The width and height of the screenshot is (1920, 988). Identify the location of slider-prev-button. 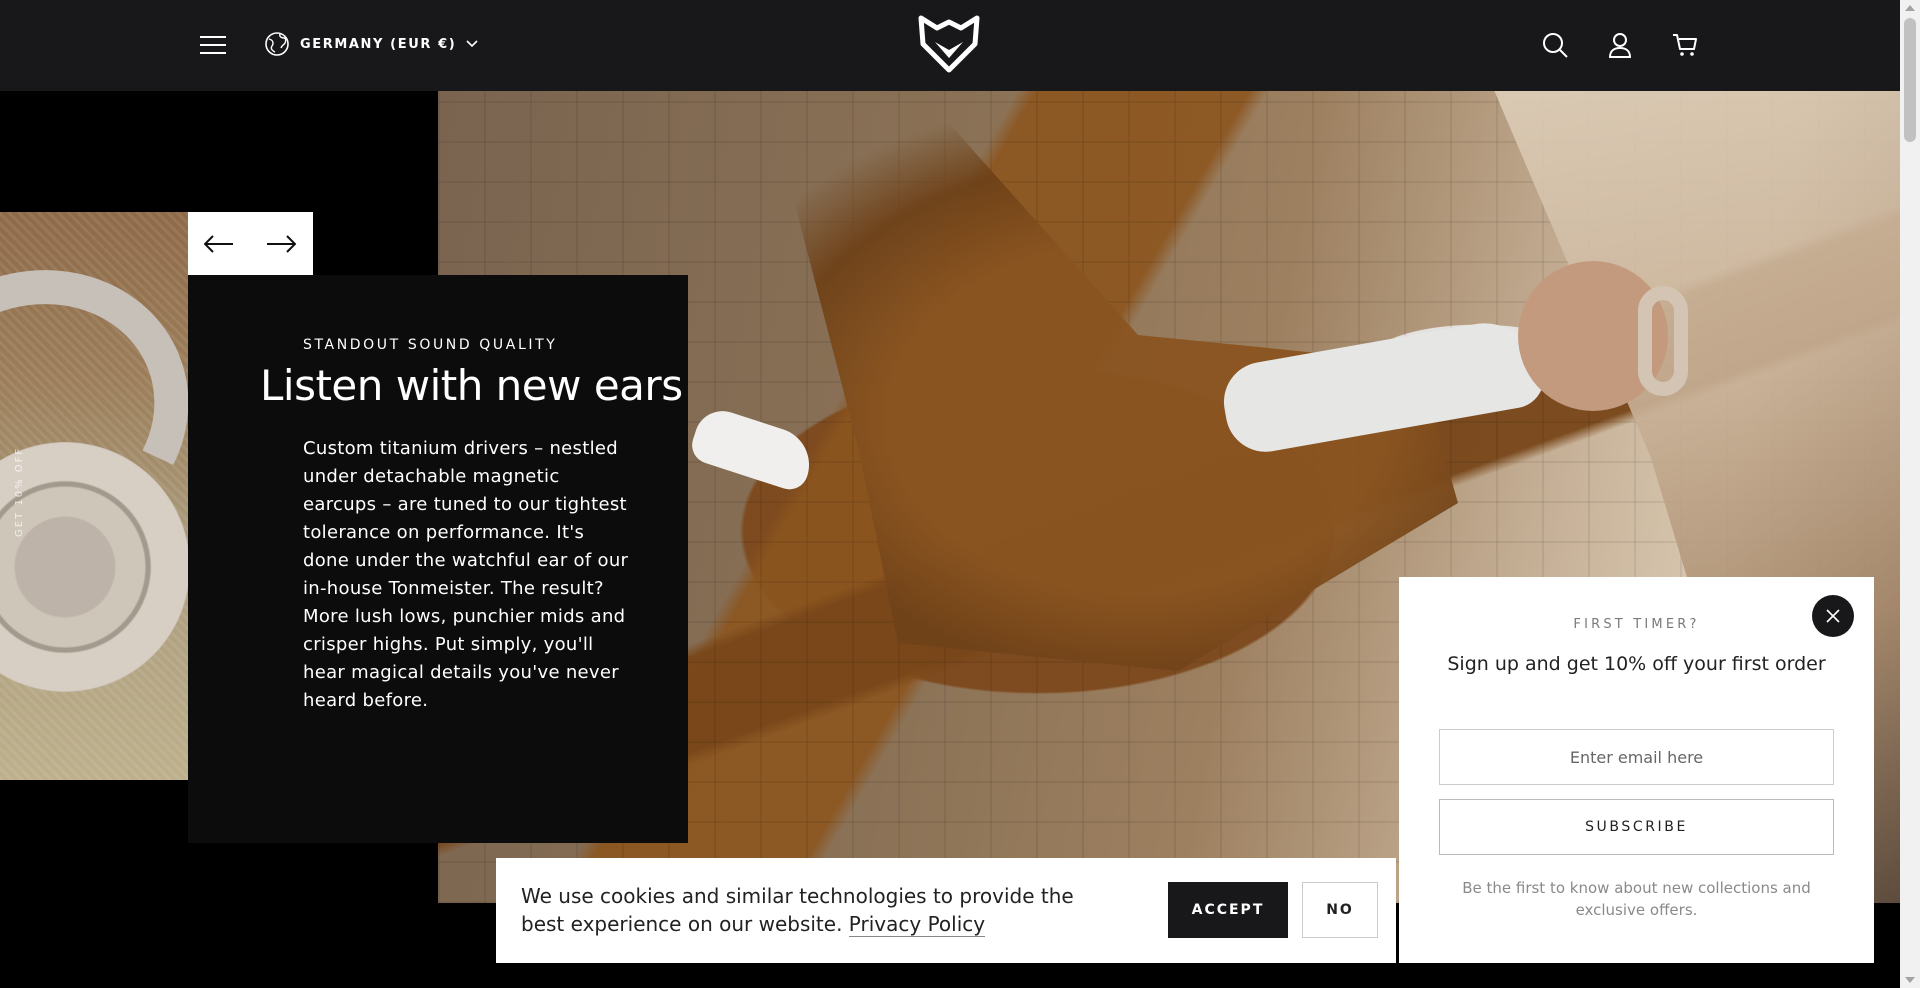
(219, 243).